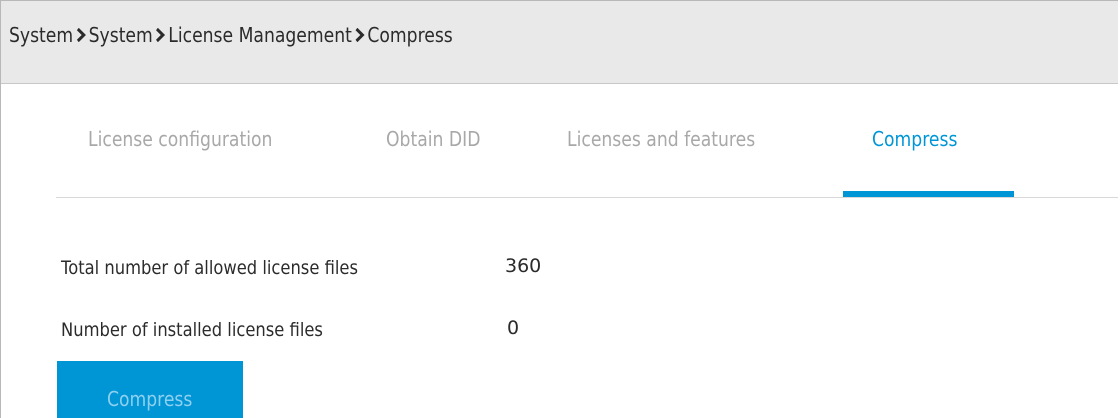 The width and height of the screenshot is (1120, 418). Describe the element at coordinates (260, 35) in the screenshot. I see `breadcrumb-item-license-management: License Management` at that location.